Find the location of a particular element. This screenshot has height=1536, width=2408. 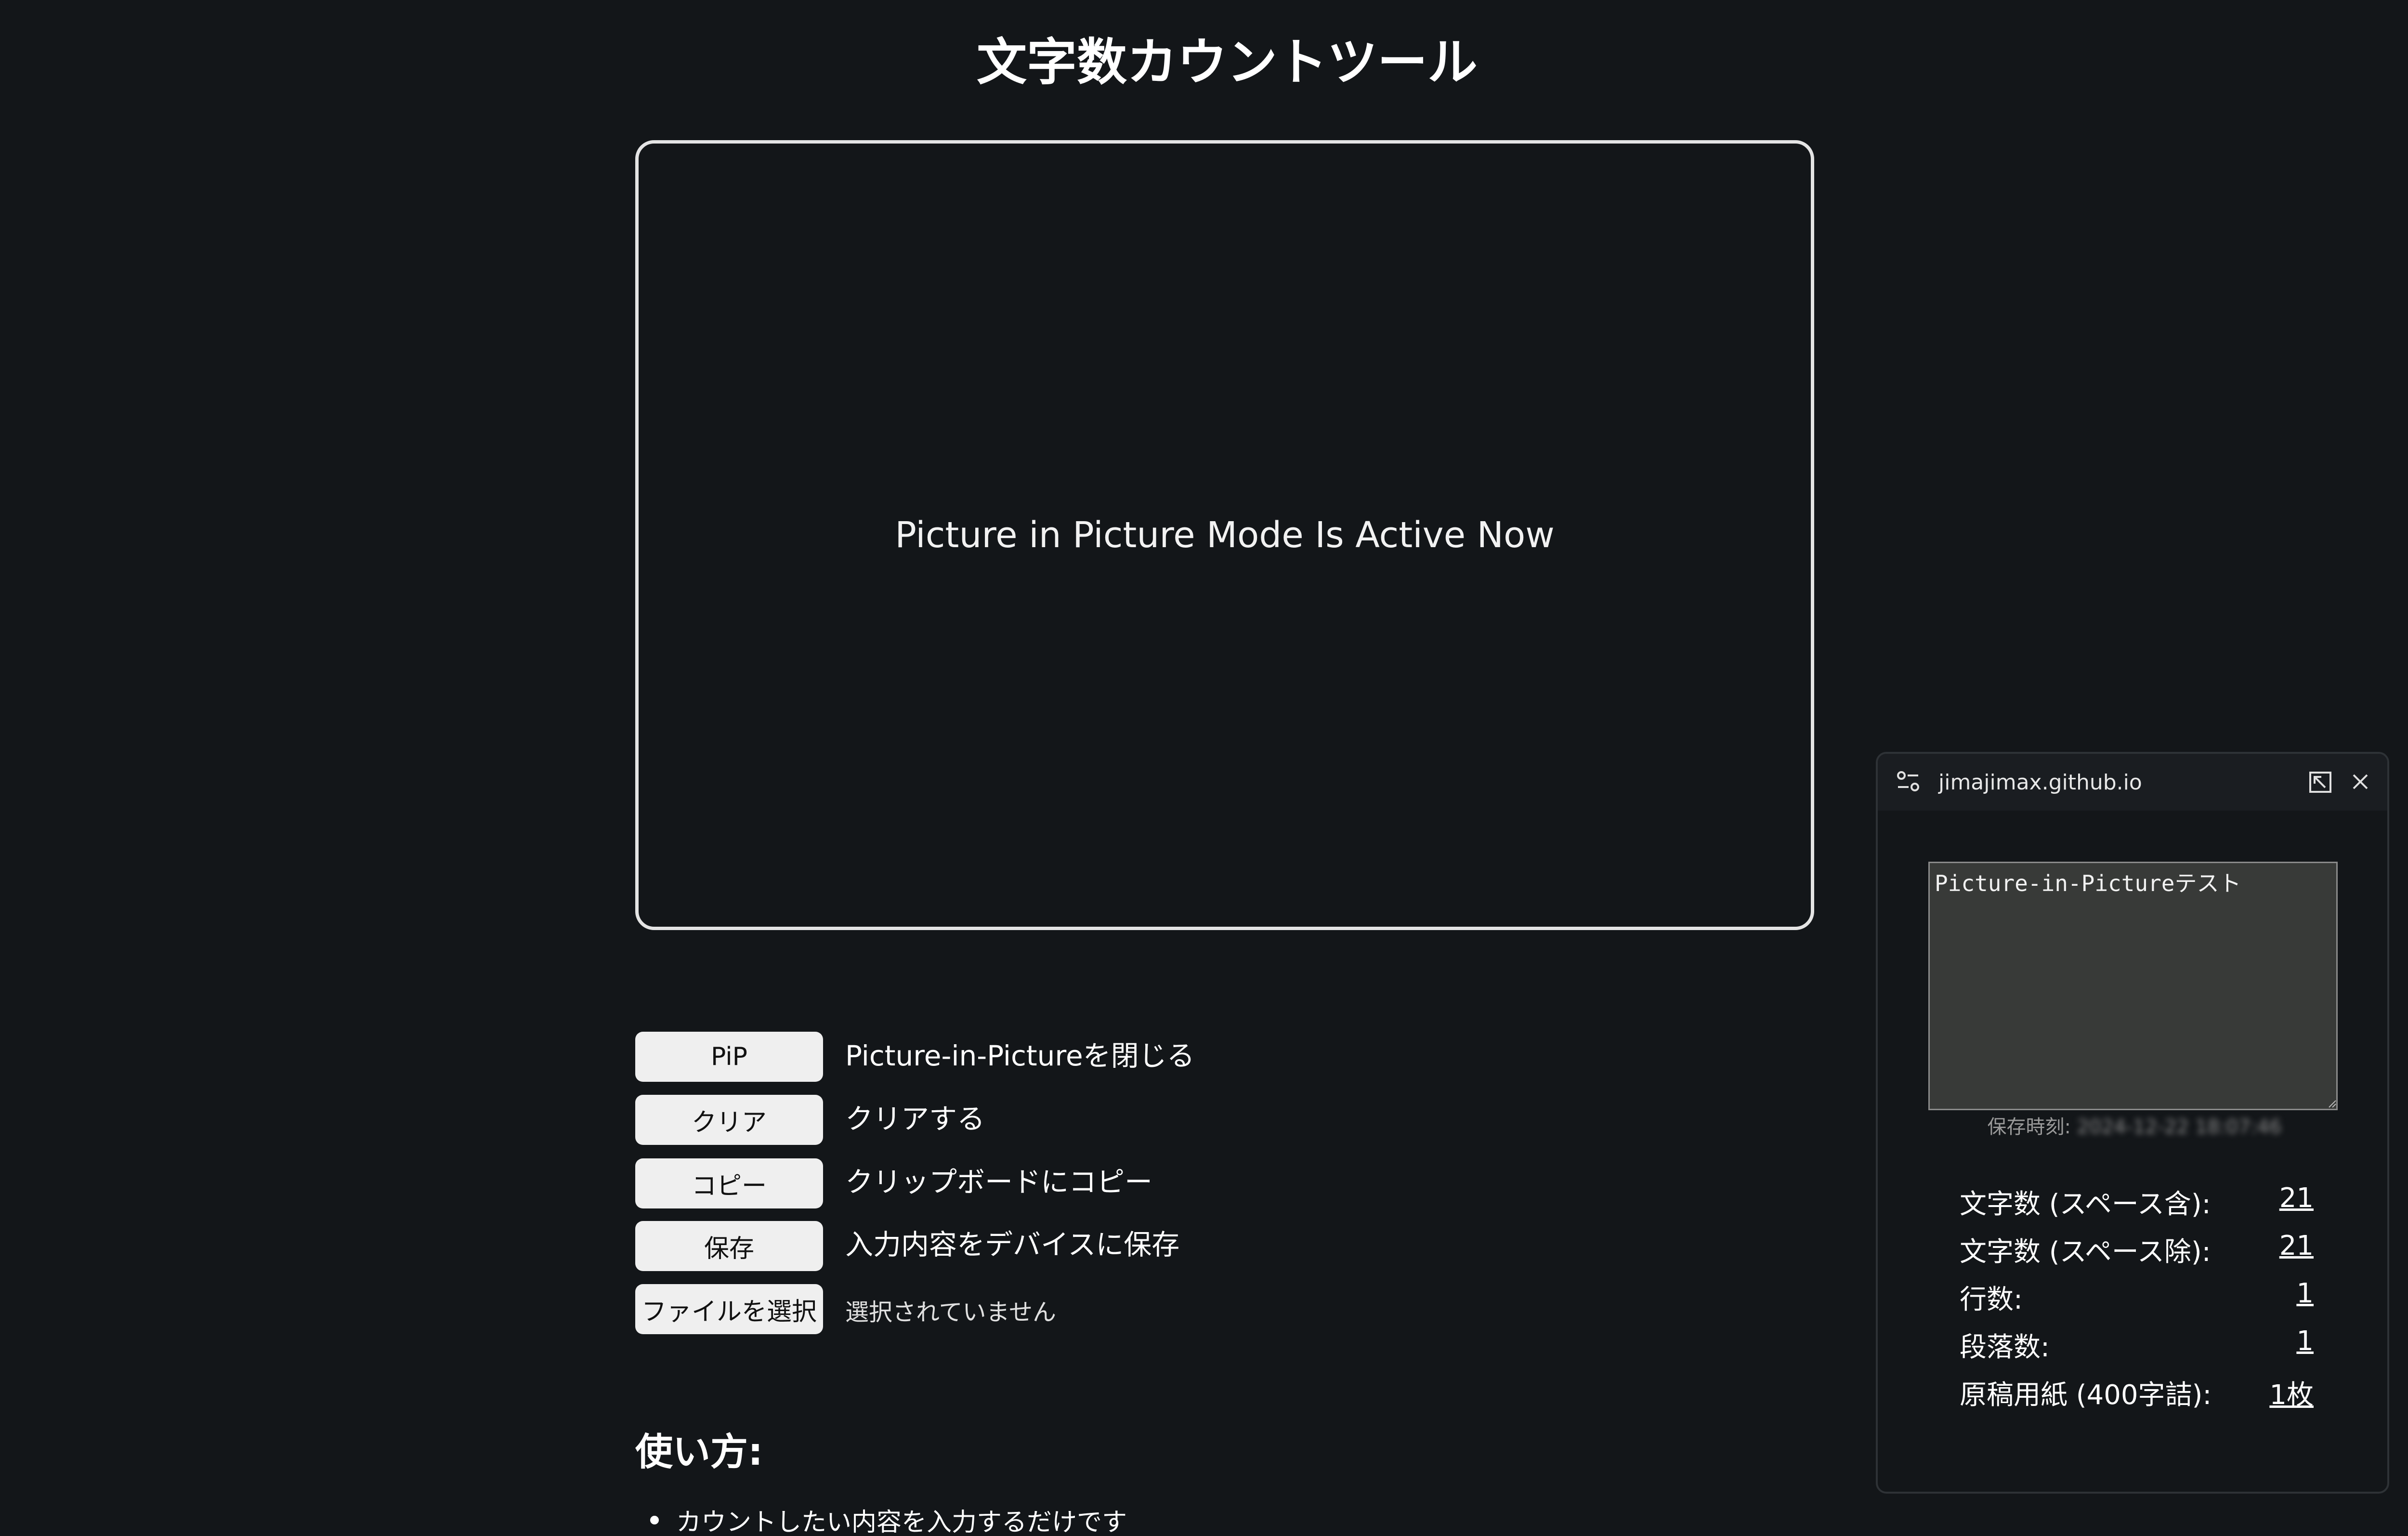

howto-item-text: カウントしたい内容を入力するだけです is located at coordinates (901, 1522).